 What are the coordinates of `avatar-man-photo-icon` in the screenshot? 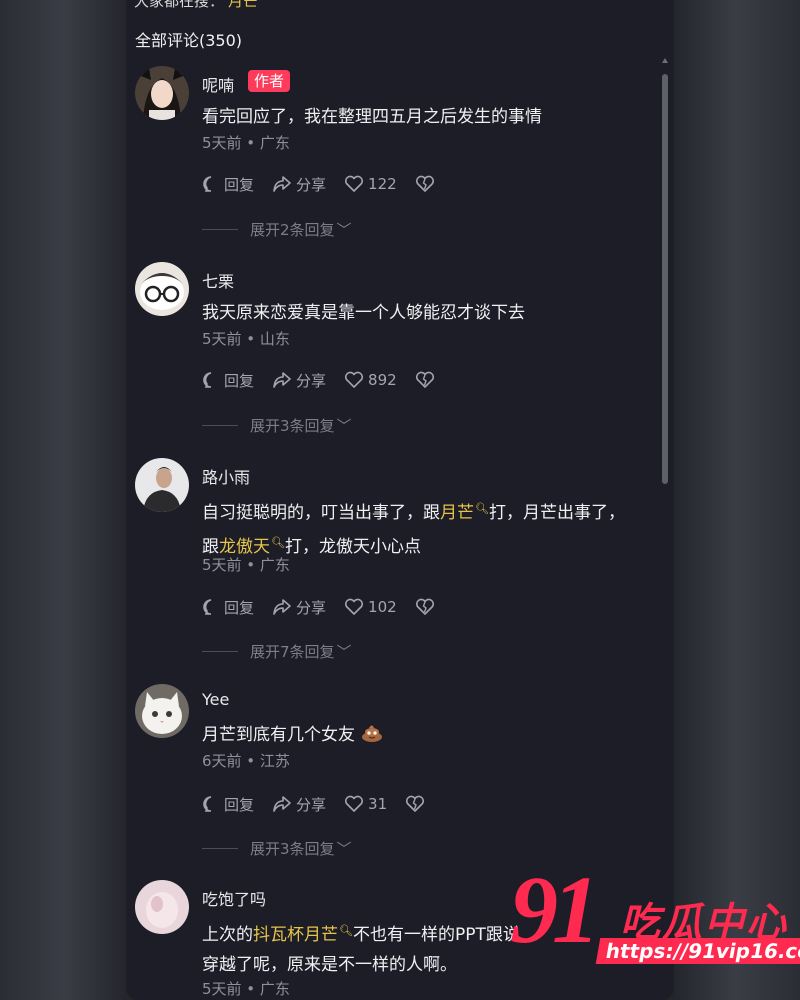 It's located at (162, 485).